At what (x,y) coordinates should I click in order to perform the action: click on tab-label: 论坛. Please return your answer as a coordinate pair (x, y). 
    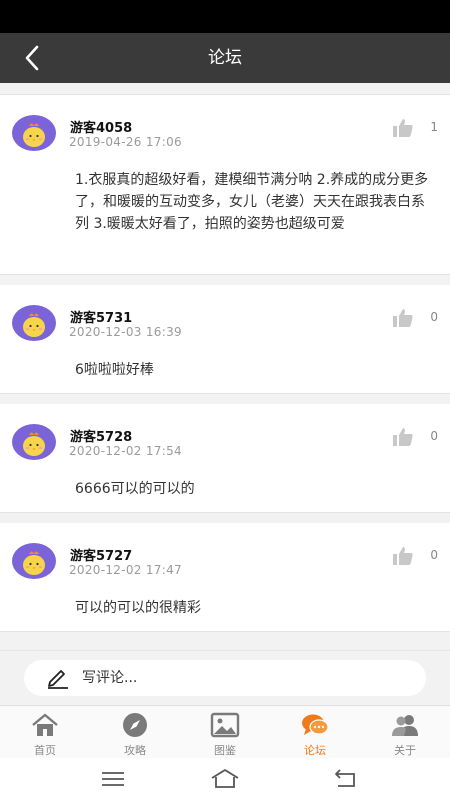
    Looking at the image, I should click on (315, 750).